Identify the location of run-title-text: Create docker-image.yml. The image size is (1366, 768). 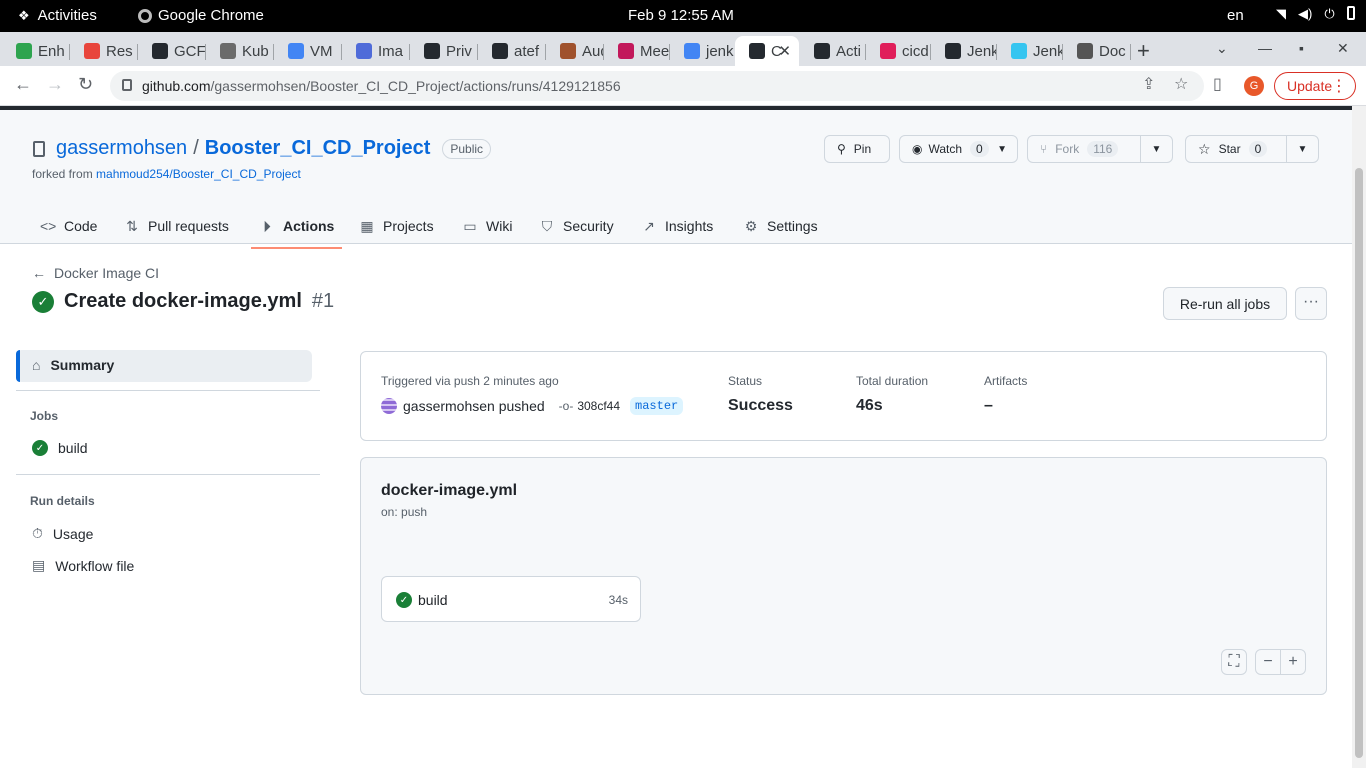
(183, 301).